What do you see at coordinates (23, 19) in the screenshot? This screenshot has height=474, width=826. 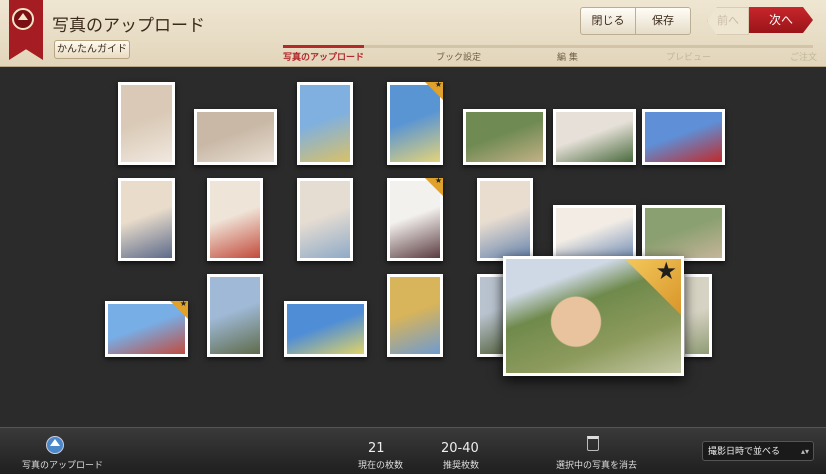 I see `upload-icon` at bounding box center [23, 19].